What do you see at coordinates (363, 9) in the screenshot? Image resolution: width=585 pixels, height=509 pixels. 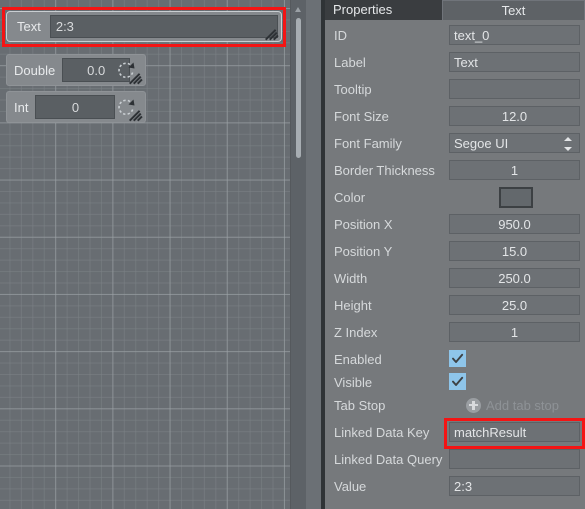 I see `panel-title: Properties` at bounding box center [363, 9].